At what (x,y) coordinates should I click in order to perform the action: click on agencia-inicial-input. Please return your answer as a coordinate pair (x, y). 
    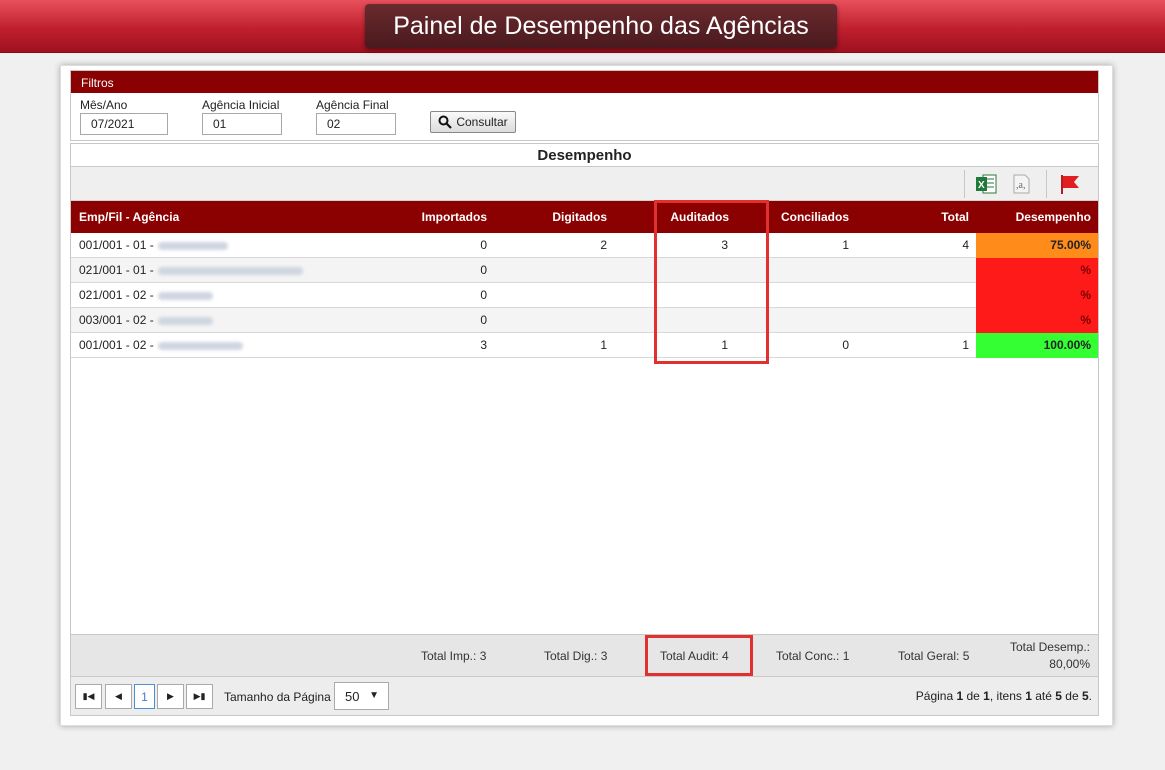
    Looking at the image, I should click on (242, 124).